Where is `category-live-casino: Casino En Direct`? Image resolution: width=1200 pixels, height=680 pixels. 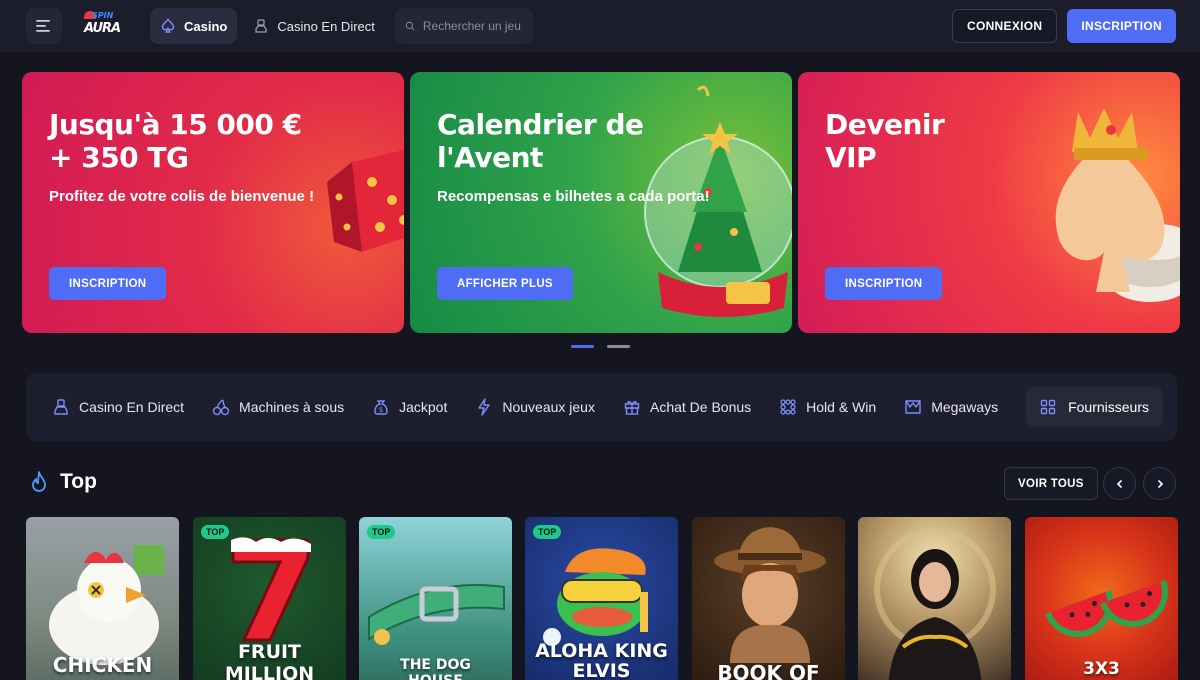 category-live-casino: Casino En Direct is located at coordinates (118, 407).